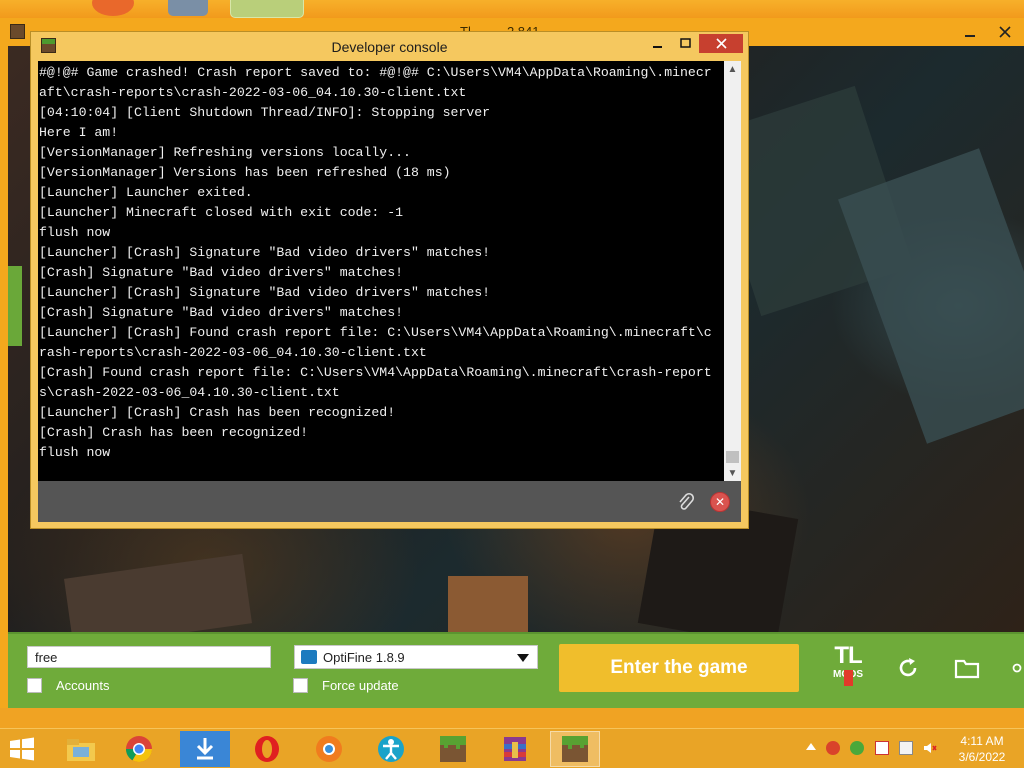  Describe the element at coordinates (982, 749) in the screenshot. I see `taskbar-clock: 4:11 AM 3/6/2022` at that location.